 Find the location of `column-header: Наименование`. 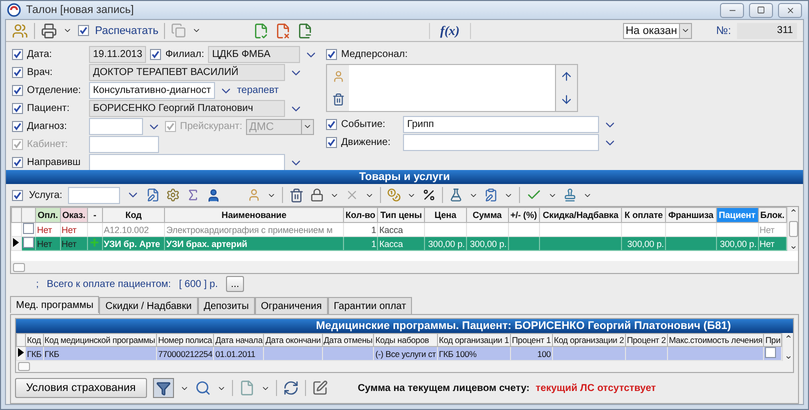

column-header: Наименование is located at coordinates (254, 215).